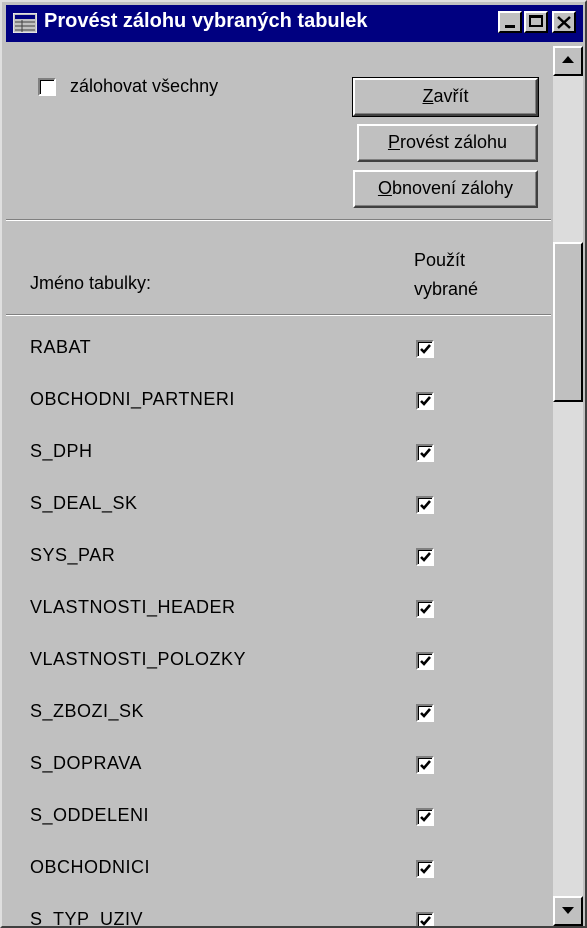  What do you see at coordinates (445, 97) in the screenshot?
I see `close-button: Zavřít` at bounding box center [445, 97].